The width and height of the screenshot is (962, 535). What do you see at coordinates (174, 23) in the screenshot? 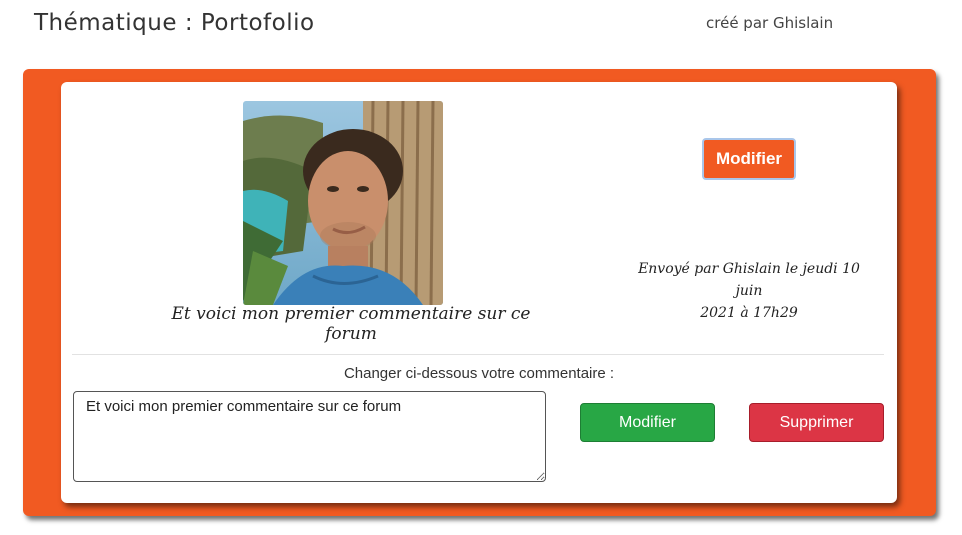
I see `page-title: Thématique : Portofolio` at bounding box center [174, 23].